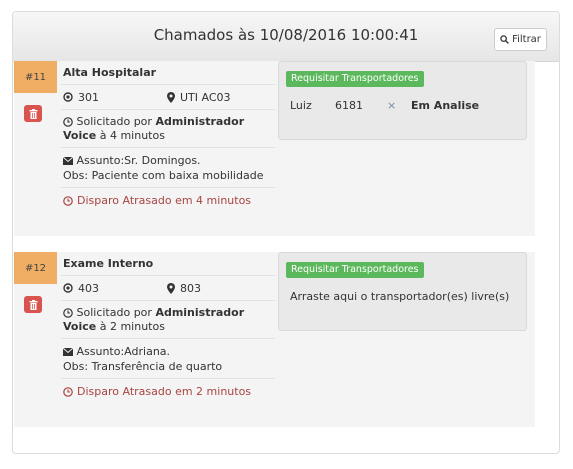 The image size is (573, 469). I want to click on transporter-status: Em Analise, so click(445, 105).